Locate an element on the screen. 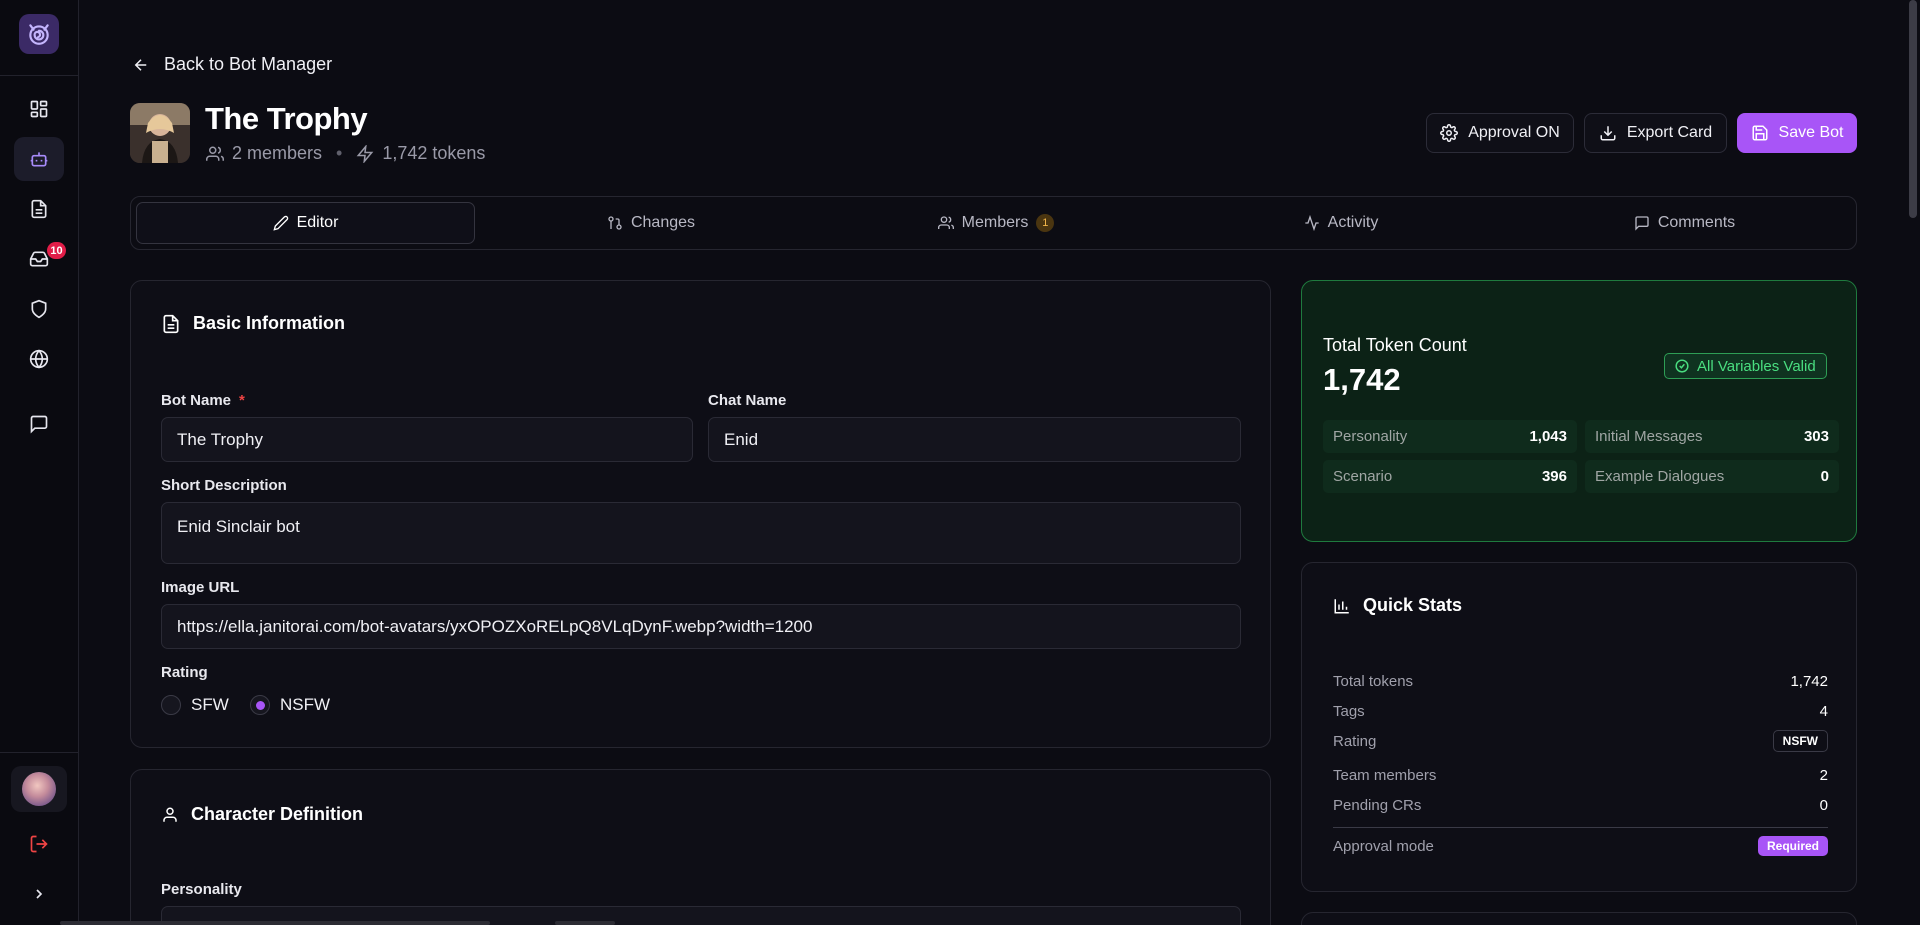  radio-label: NSFW is located at coordinates (305, 704).